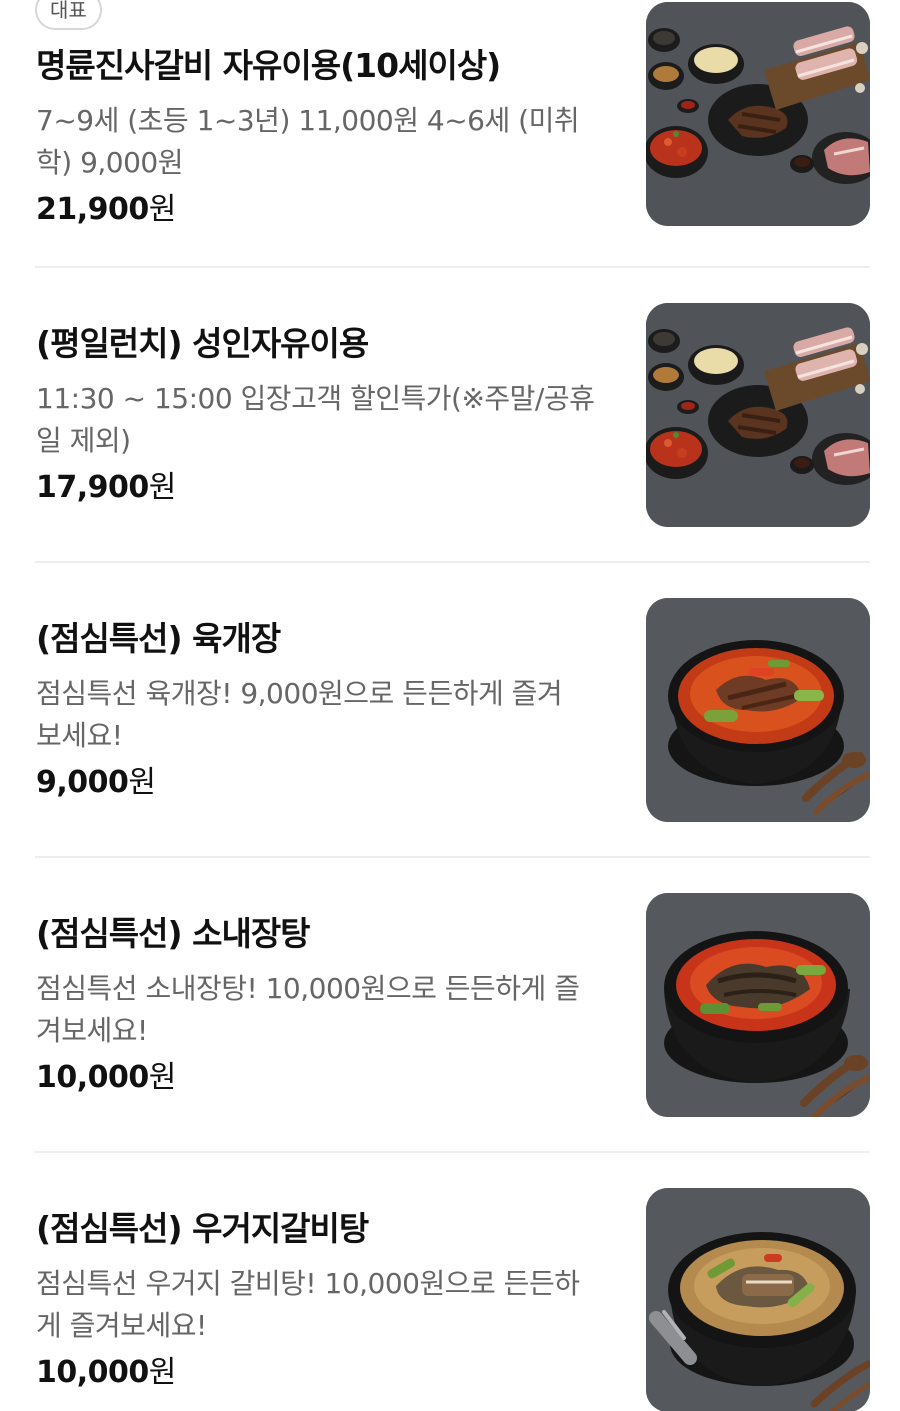 The width and height of the screenshot is (900, 1411). I want to click on description-line: 학) 9,000원, so click(110, 162).